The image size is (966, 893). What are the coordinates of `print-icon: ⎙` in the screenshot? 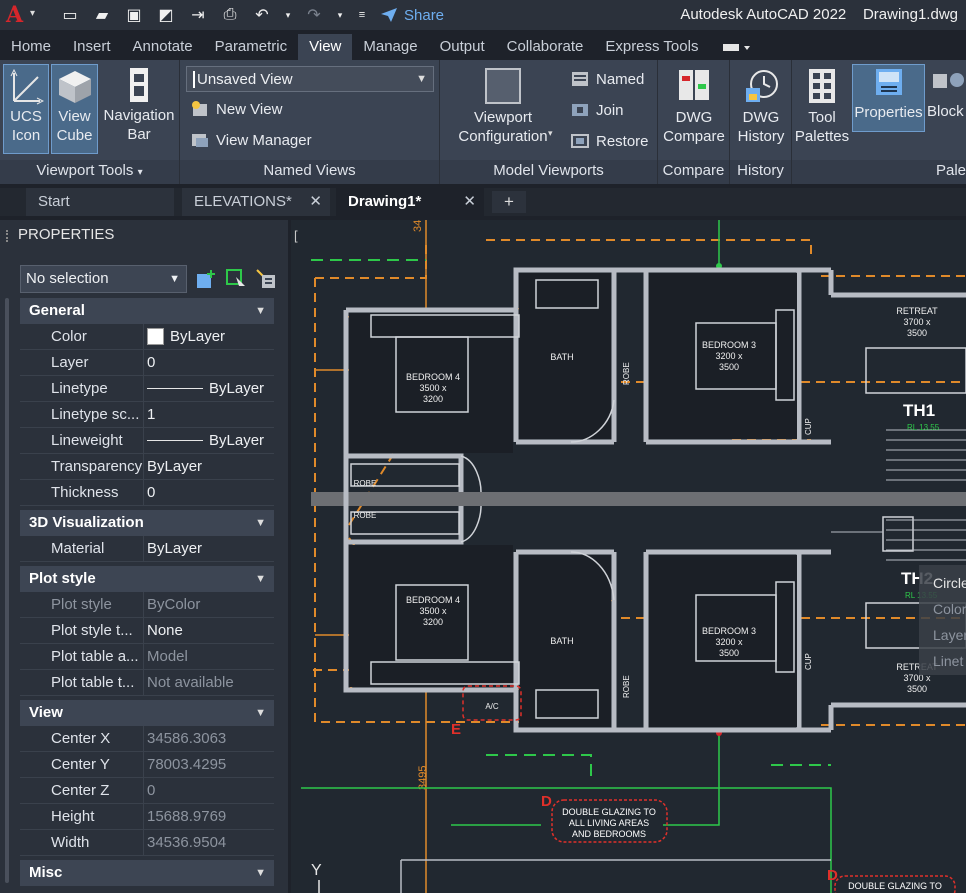 It's located at (230, 15).